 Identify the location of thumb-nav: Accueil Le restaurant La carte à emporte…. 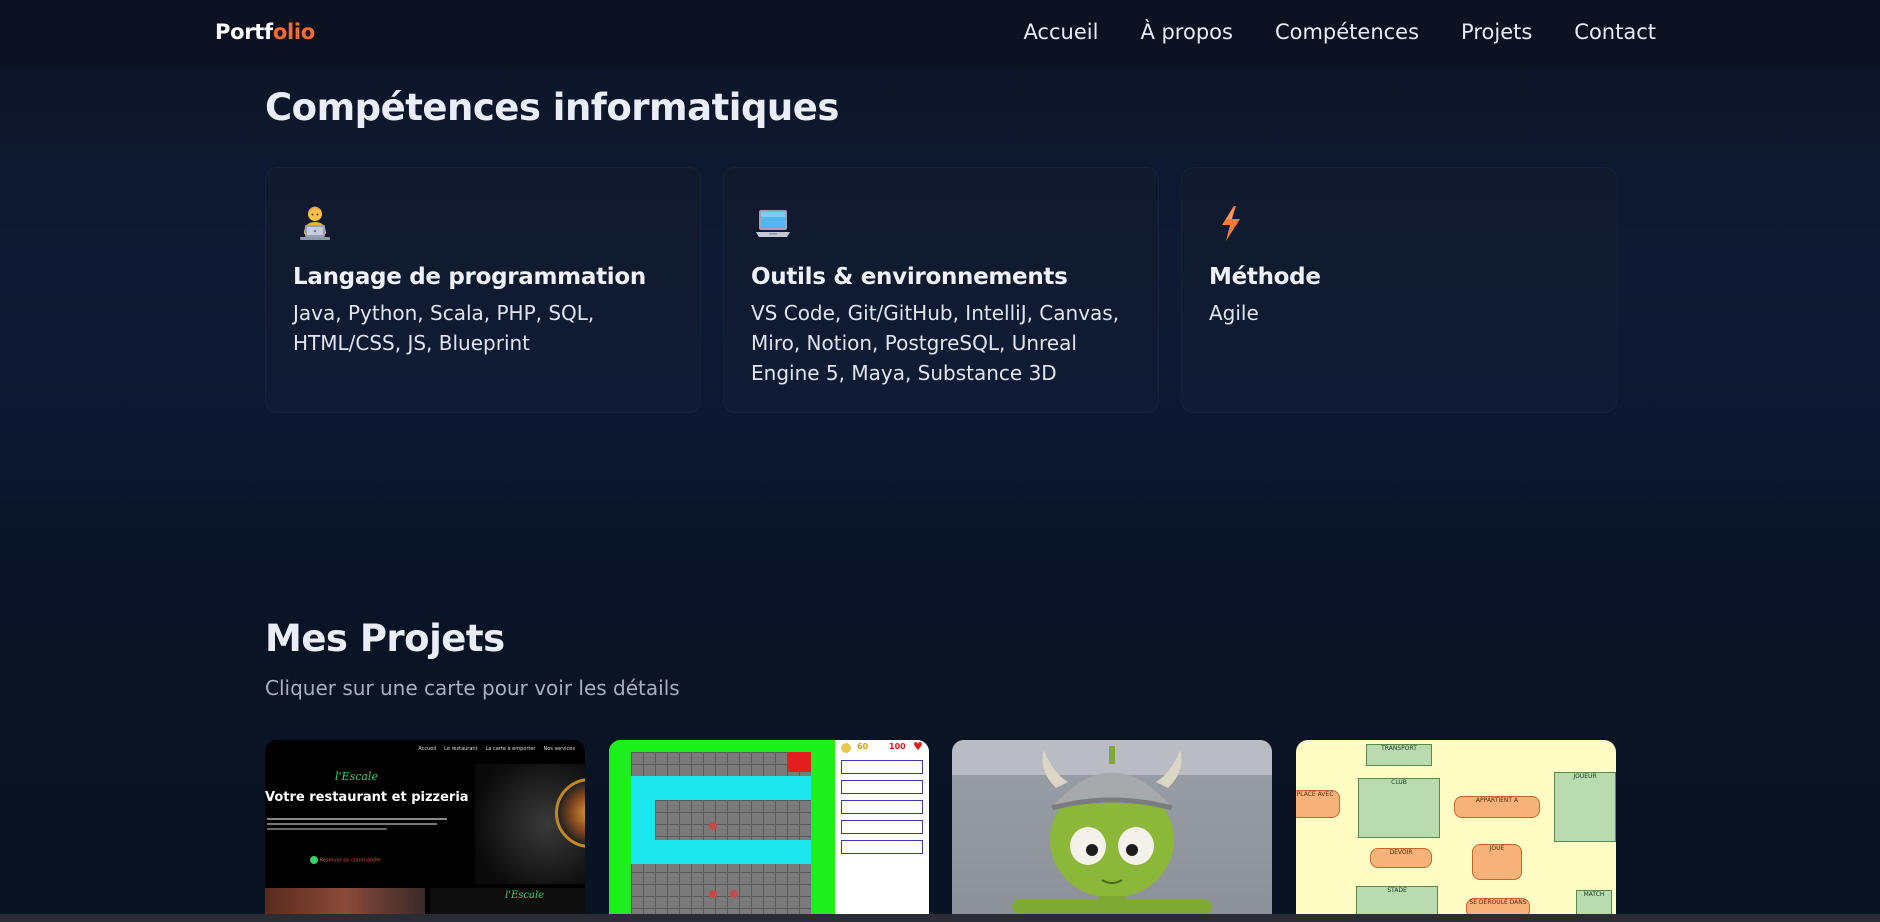
(496, 749).